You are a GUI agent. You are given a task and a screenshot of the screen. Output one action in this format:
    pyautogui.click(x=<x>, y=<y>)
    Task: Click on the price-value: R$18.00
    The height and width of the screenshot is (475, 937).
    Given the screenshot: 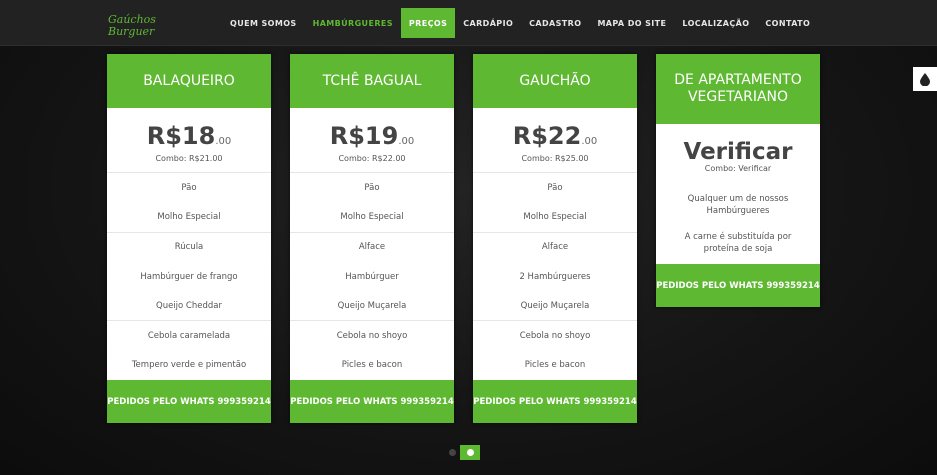 What is the action you would take?
    pyautogui.click(x=189, y=139)
    